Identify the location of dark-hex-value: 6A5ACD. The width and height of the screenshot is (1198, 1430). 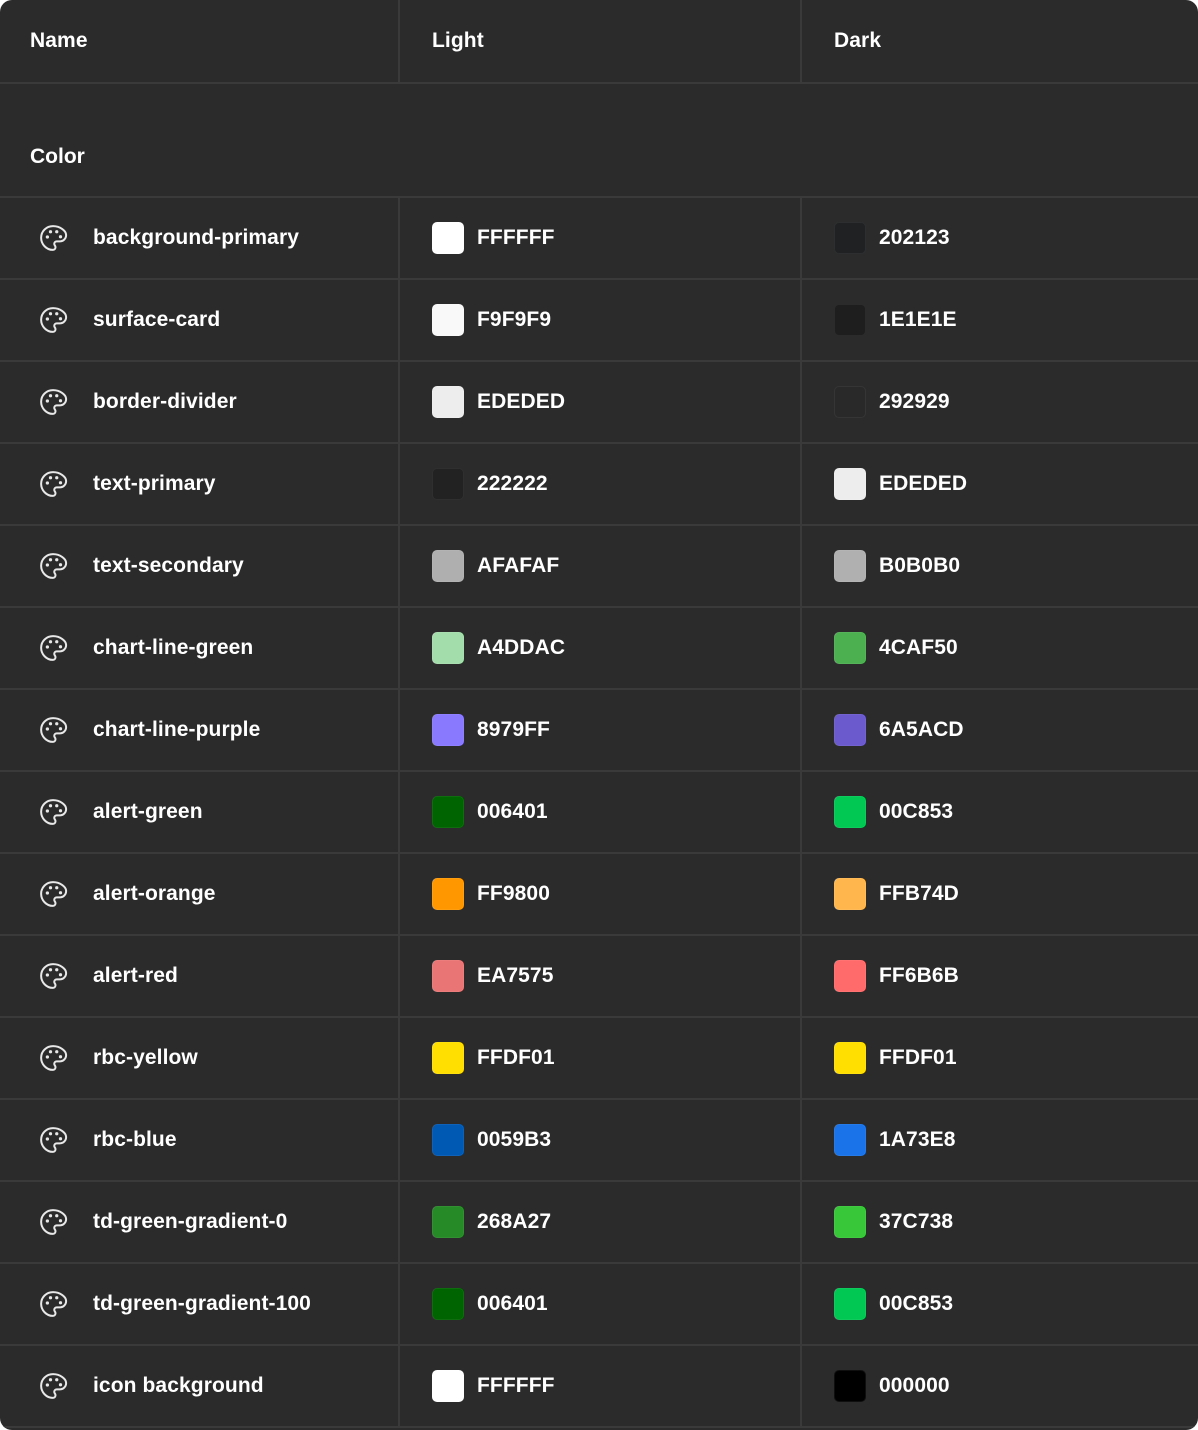
(921, 729).